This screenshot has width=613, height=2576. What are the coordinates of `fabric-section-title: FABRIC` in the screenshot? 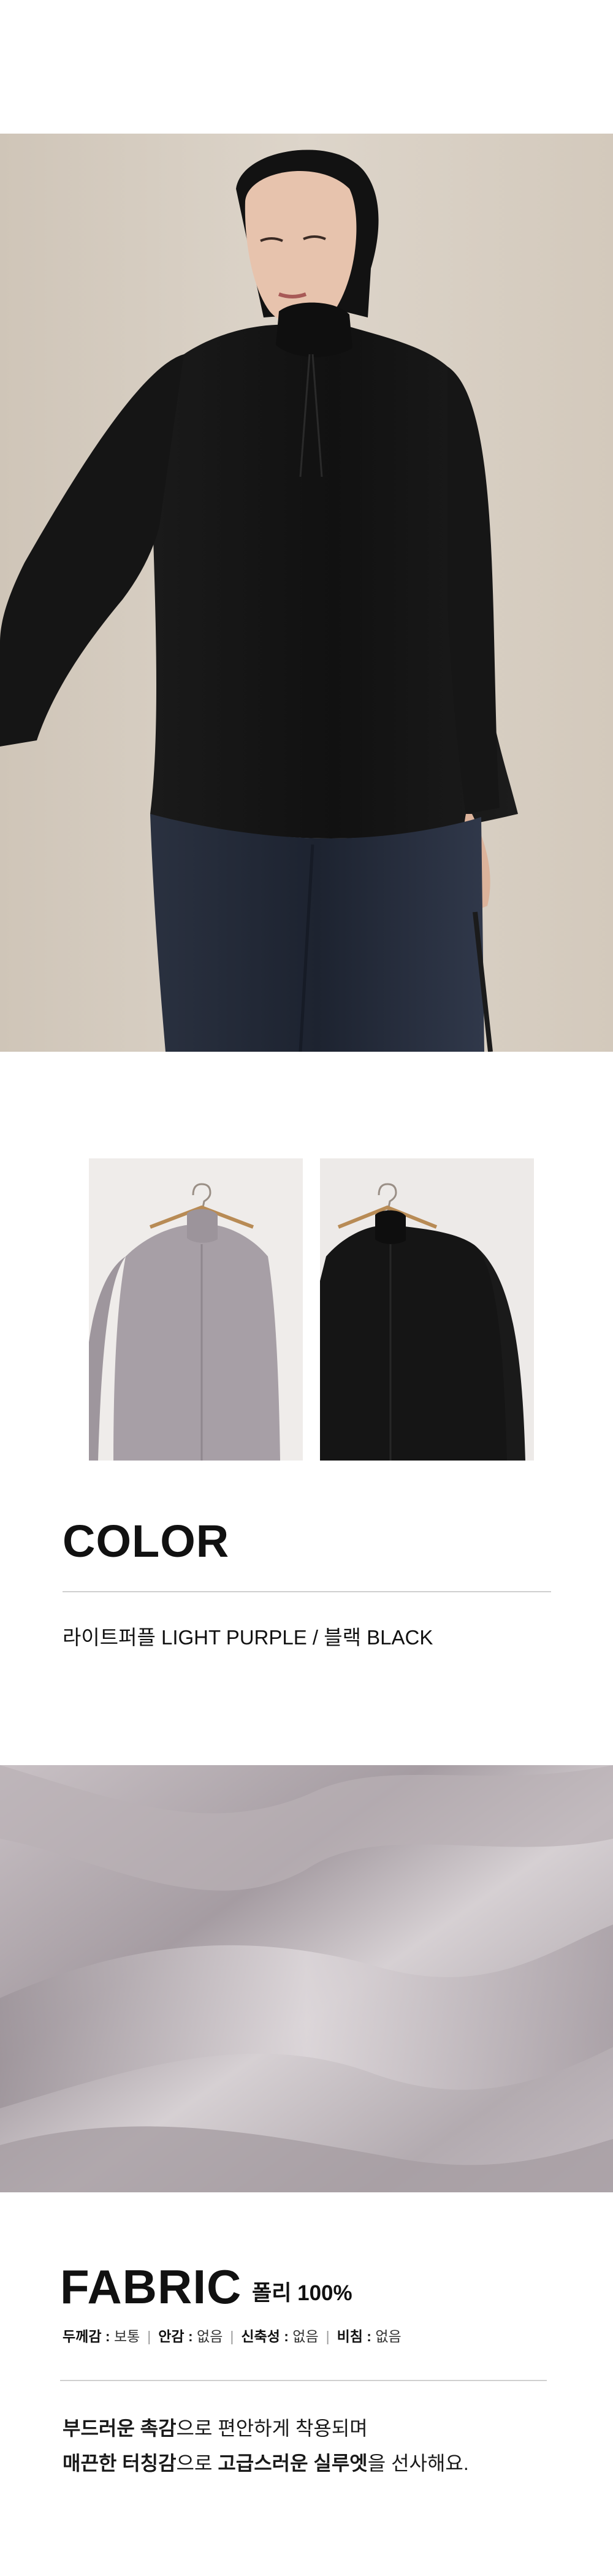 It's located at (151, 2287).